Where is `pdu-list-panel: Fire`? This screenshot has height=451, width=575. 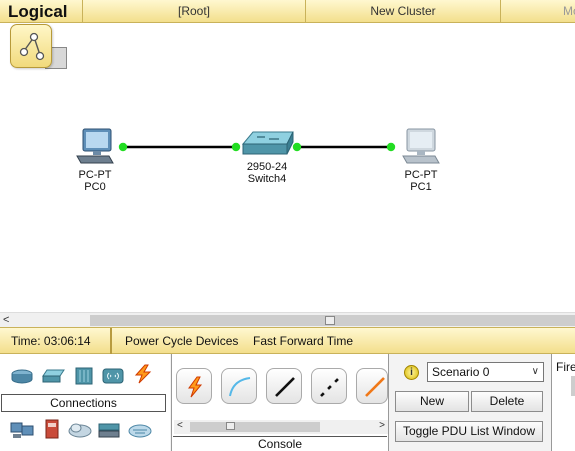
pdu-list-panel: Fire is located at coordinates (563, 402).